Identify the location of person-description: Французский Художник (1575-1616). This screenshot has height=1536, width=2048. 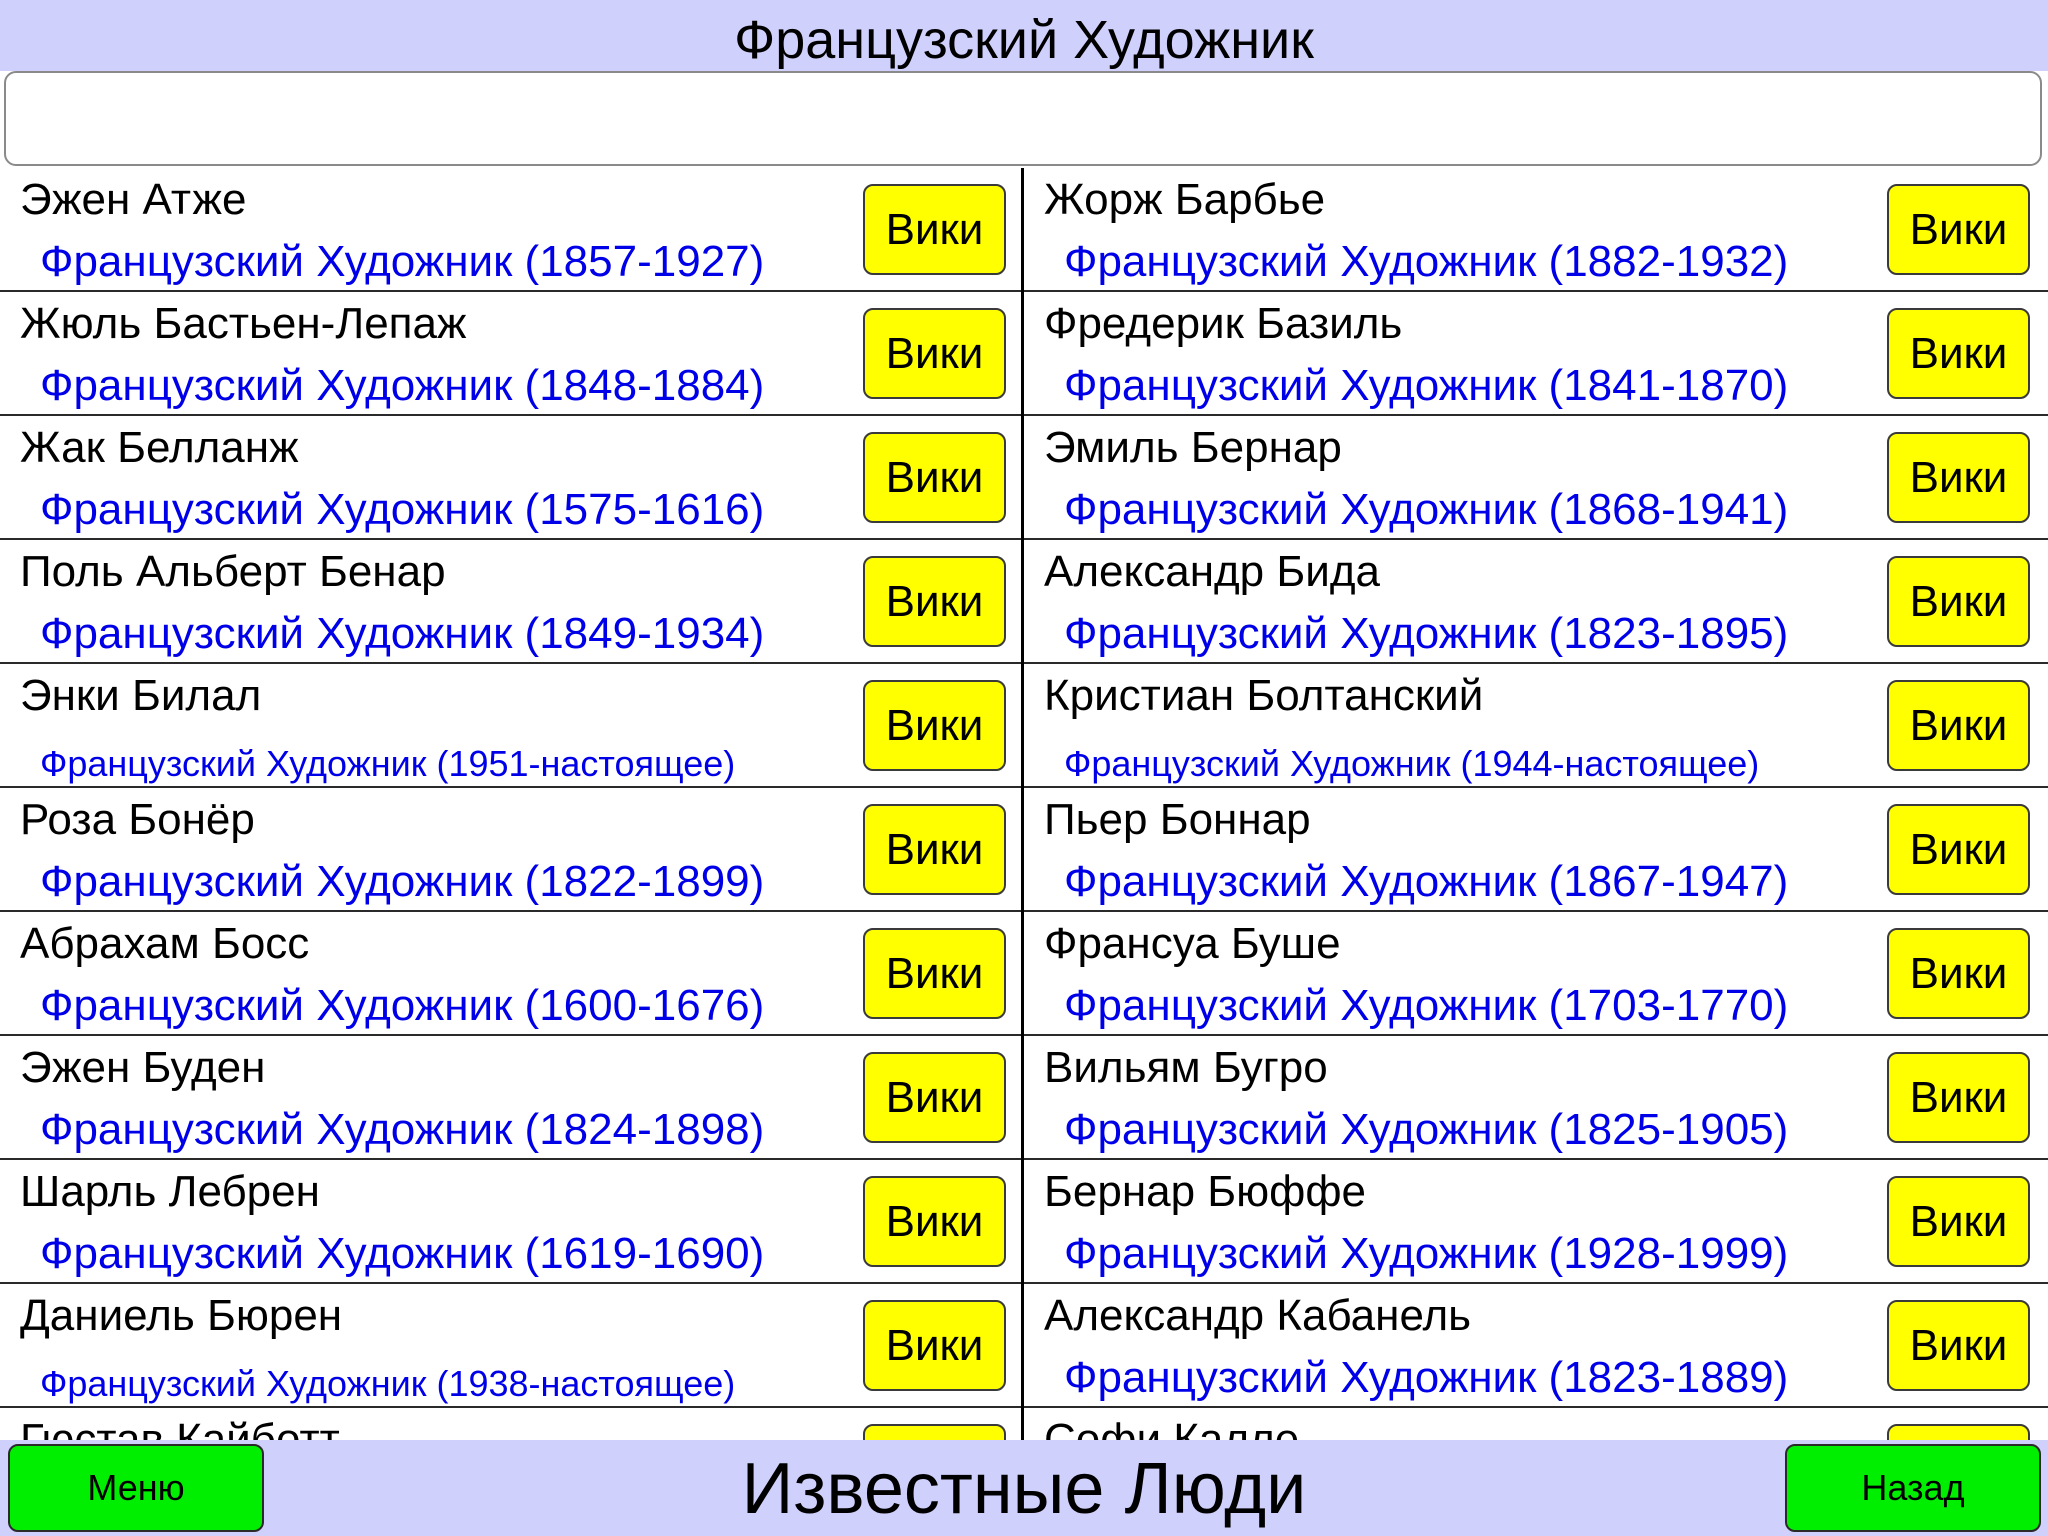
(402, 509).